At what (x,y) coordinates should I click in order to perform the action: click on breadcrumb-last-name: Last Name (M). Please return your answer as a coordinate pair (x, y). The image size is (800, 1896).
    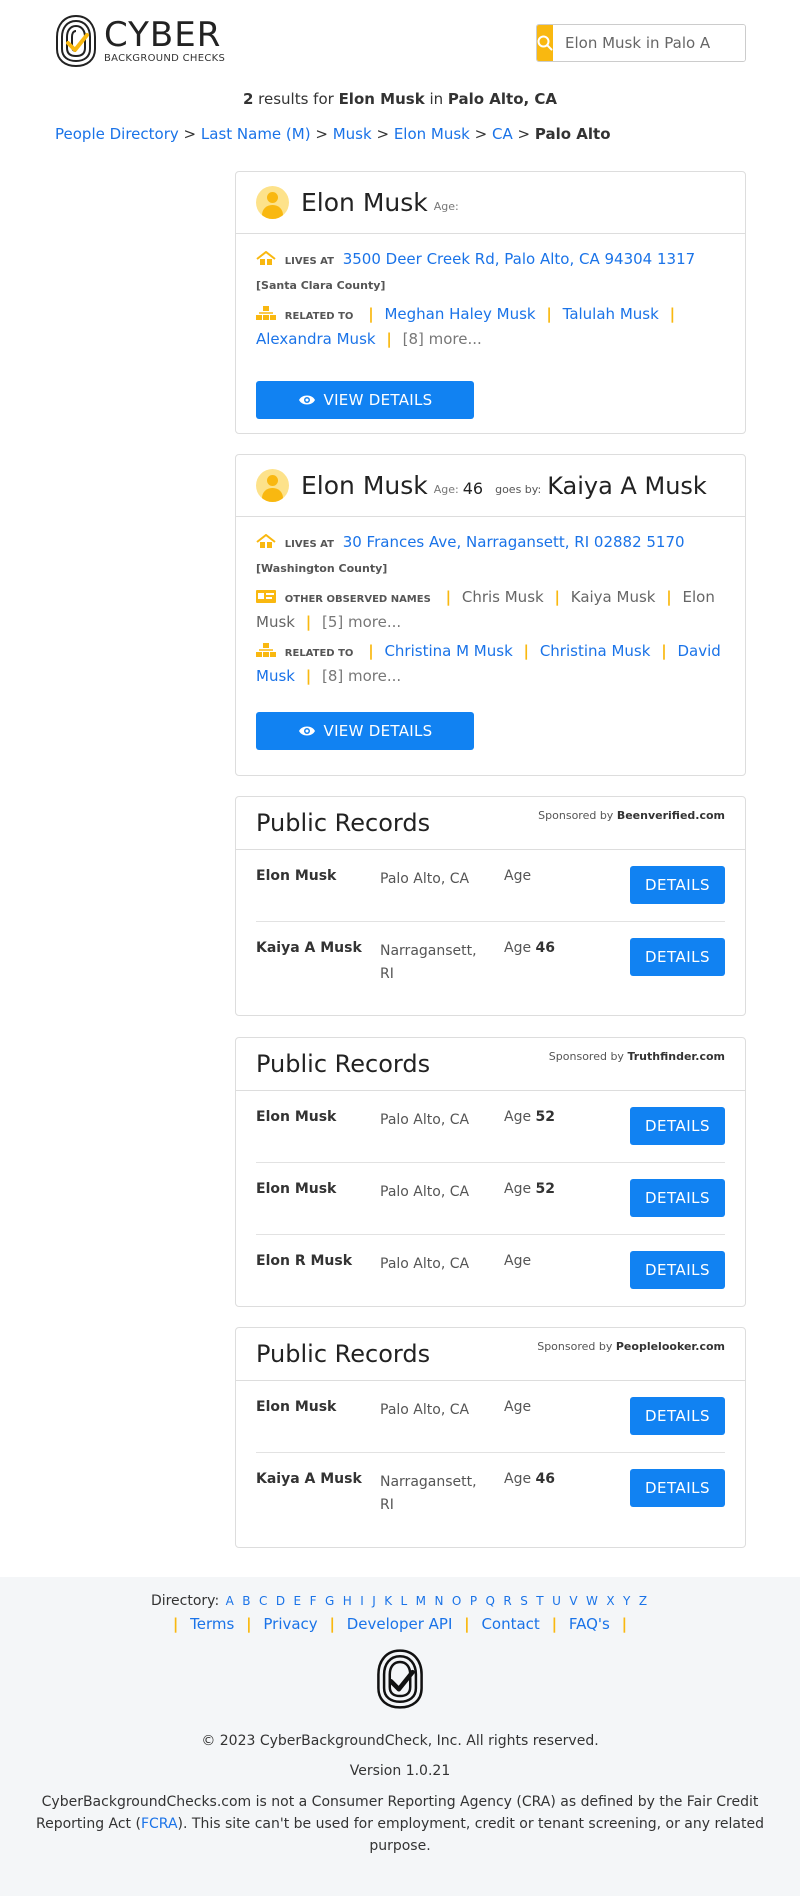
    Looking at the image, I should click on (256, 134).